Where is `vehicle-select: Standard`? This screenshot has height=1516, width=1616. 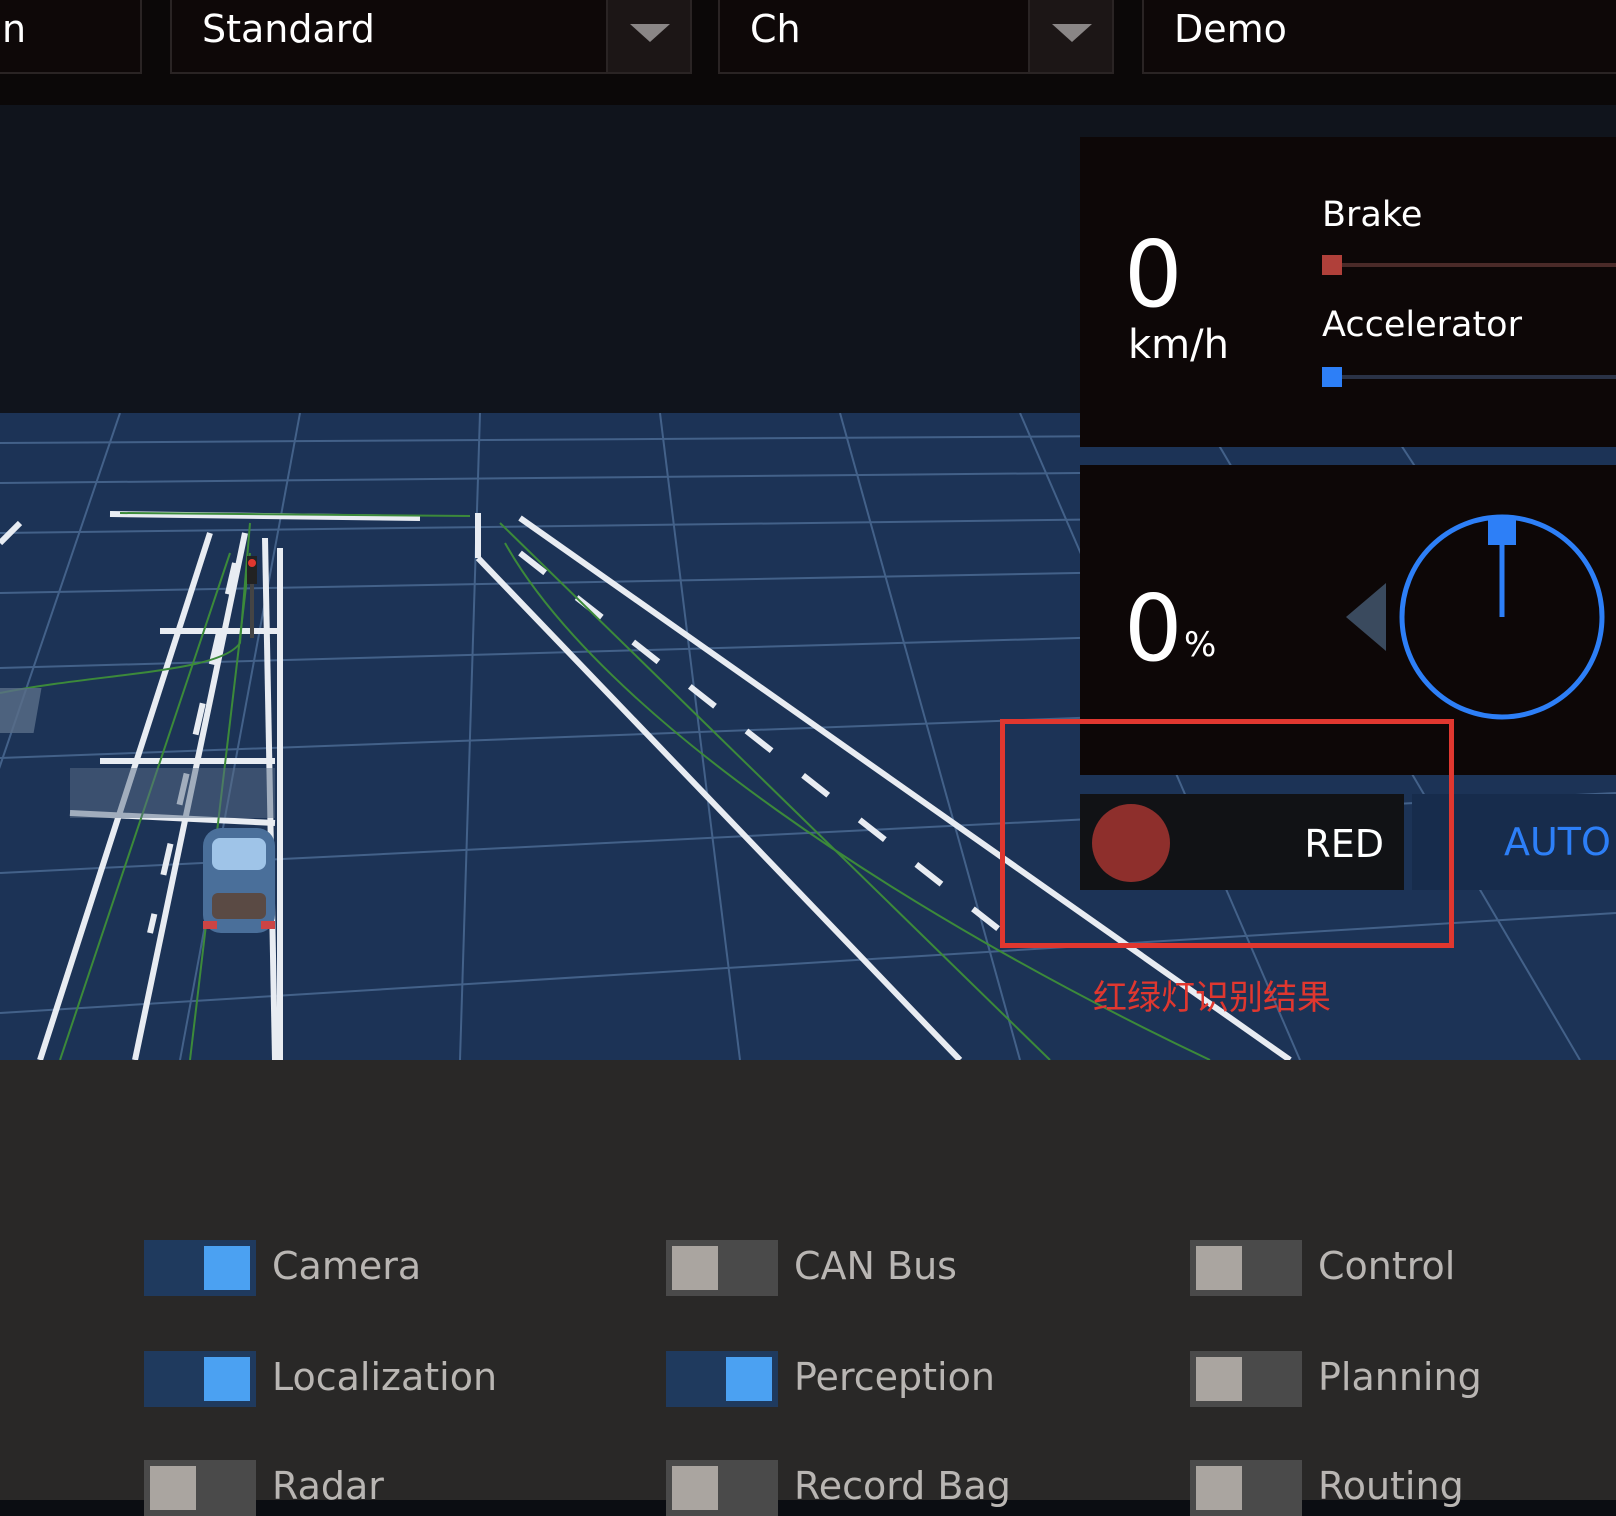
vehicle-select: Standard is located at coordinates (431, 37).